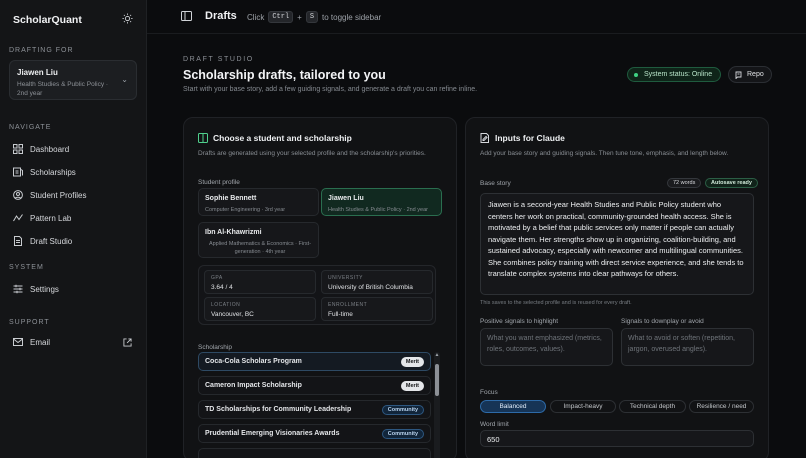 The image size is (806, 458). I want to click on sidebar-toggle-icon, so click(186, 16).